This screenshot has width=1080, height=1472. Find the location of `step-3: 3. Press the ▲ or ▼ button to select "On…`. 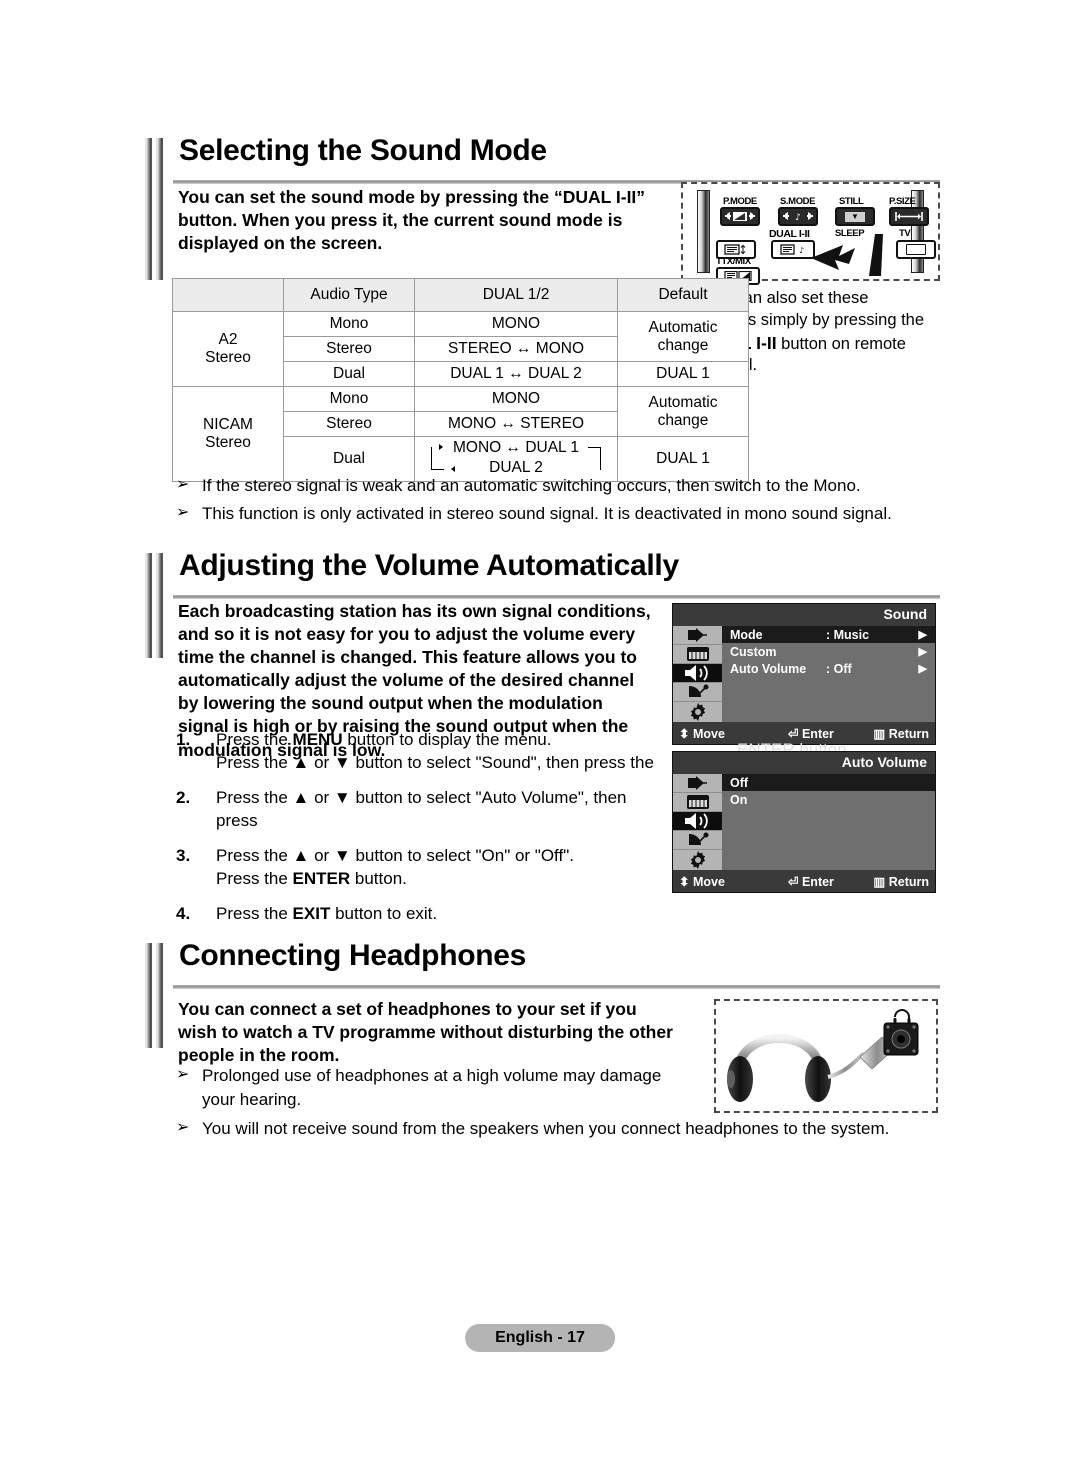

step-3: 3. Press the ▲ or ▼ button to select "On… is located at coordinates (421, 867).